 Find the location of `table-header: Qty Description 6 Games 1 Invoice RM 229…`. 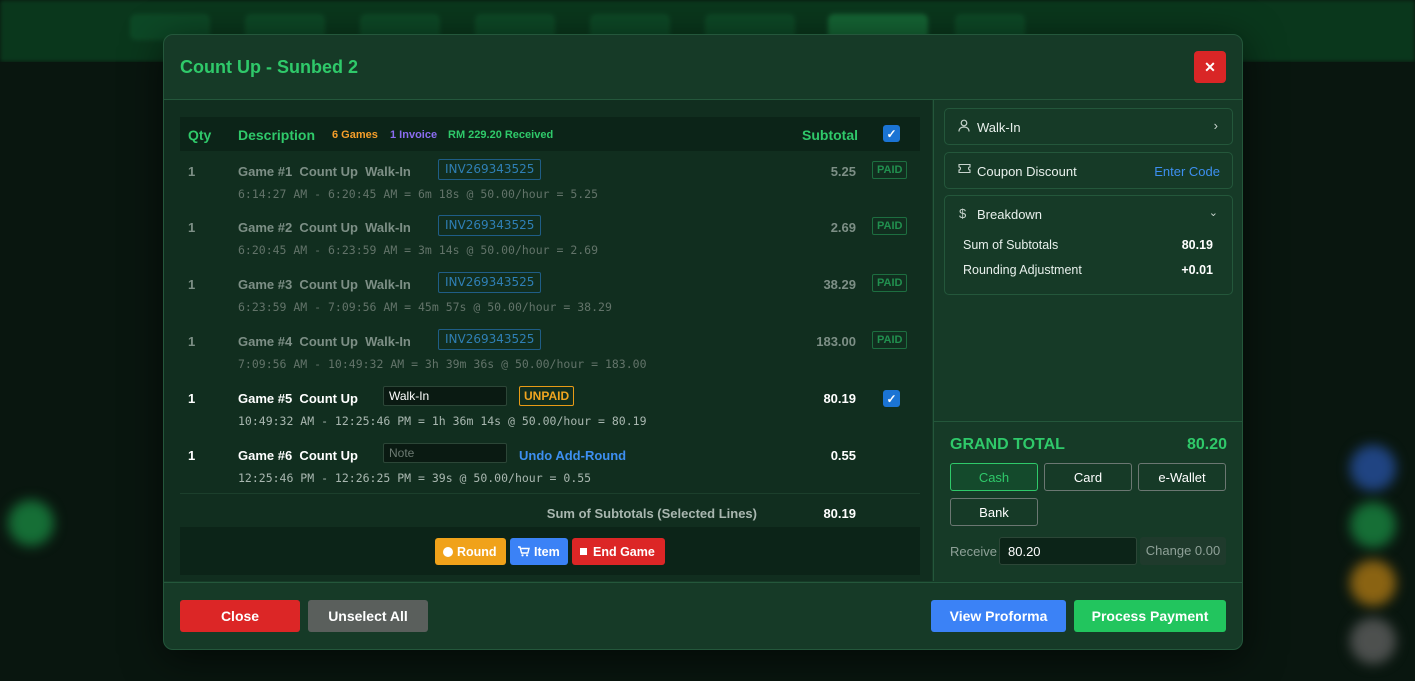

table-header: Qty Description 6 Games 1 Invoice RM 229… is located at coordinates (550, 134).